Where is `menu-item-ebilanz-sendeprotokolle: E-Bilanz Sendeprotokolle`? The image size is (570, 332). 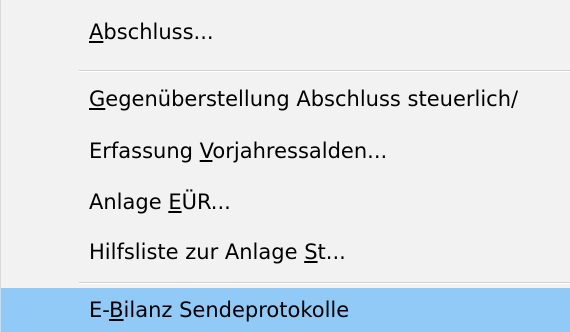 menu-item-ebilanz-sendeprotokolle: E-Bilanz Sendeprotokolle is located at coordinates (285, 310).